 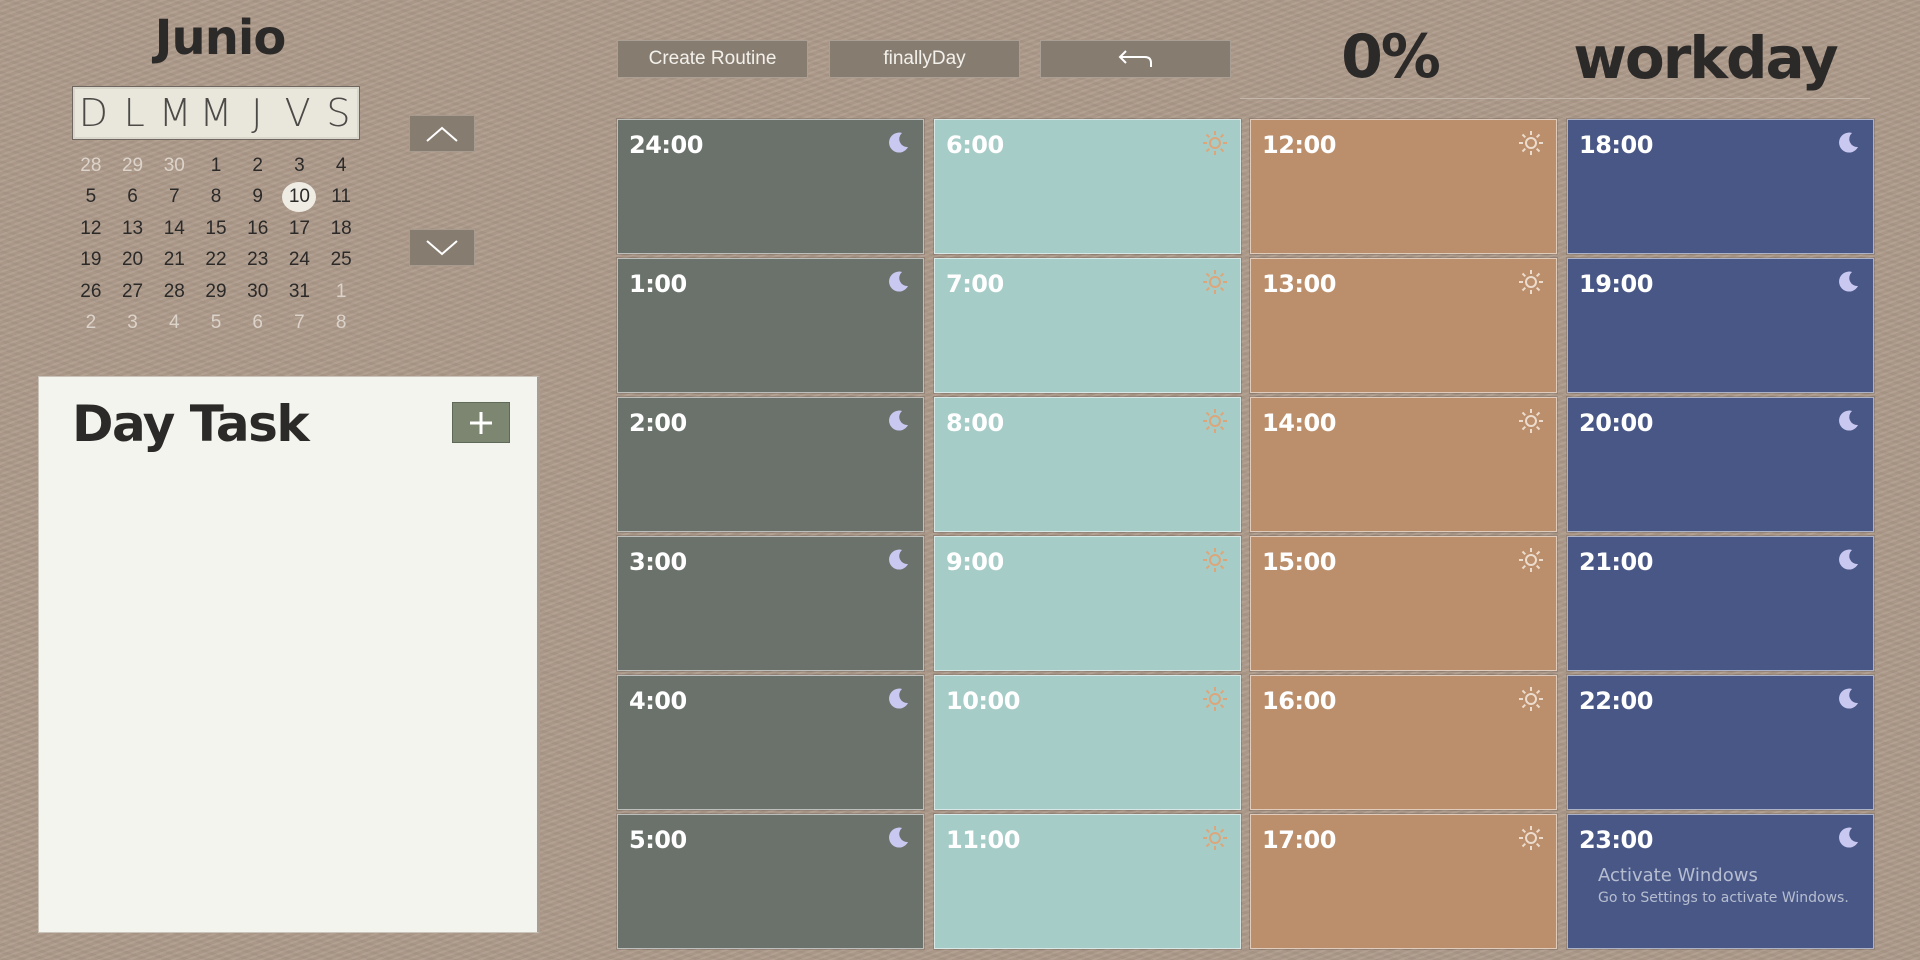 I want to click on calendar-day-number: 30, so click(x=174, y=165).